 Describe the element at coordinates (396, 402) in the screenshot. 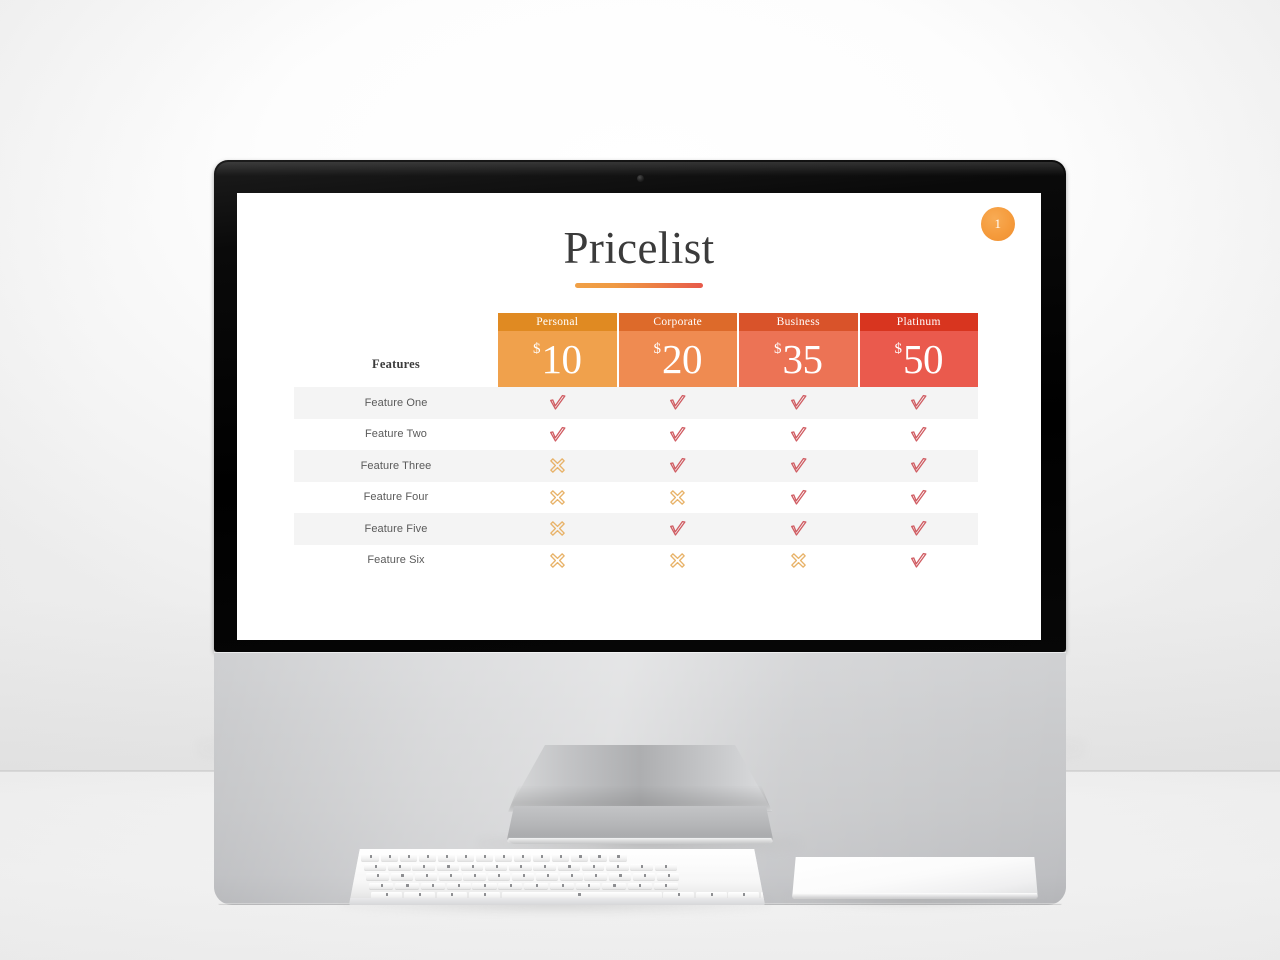

I see `feature-label: Feature One` at that location.